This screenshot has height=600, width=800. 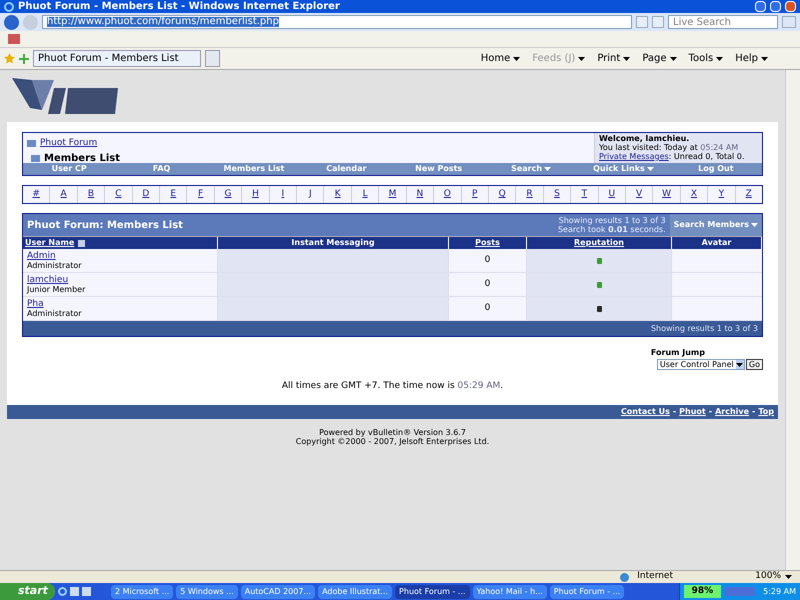 What do you see at coordinates (201, 194) in the screenshot?
I see `letter-link: F` at bounding box center [201, 194].